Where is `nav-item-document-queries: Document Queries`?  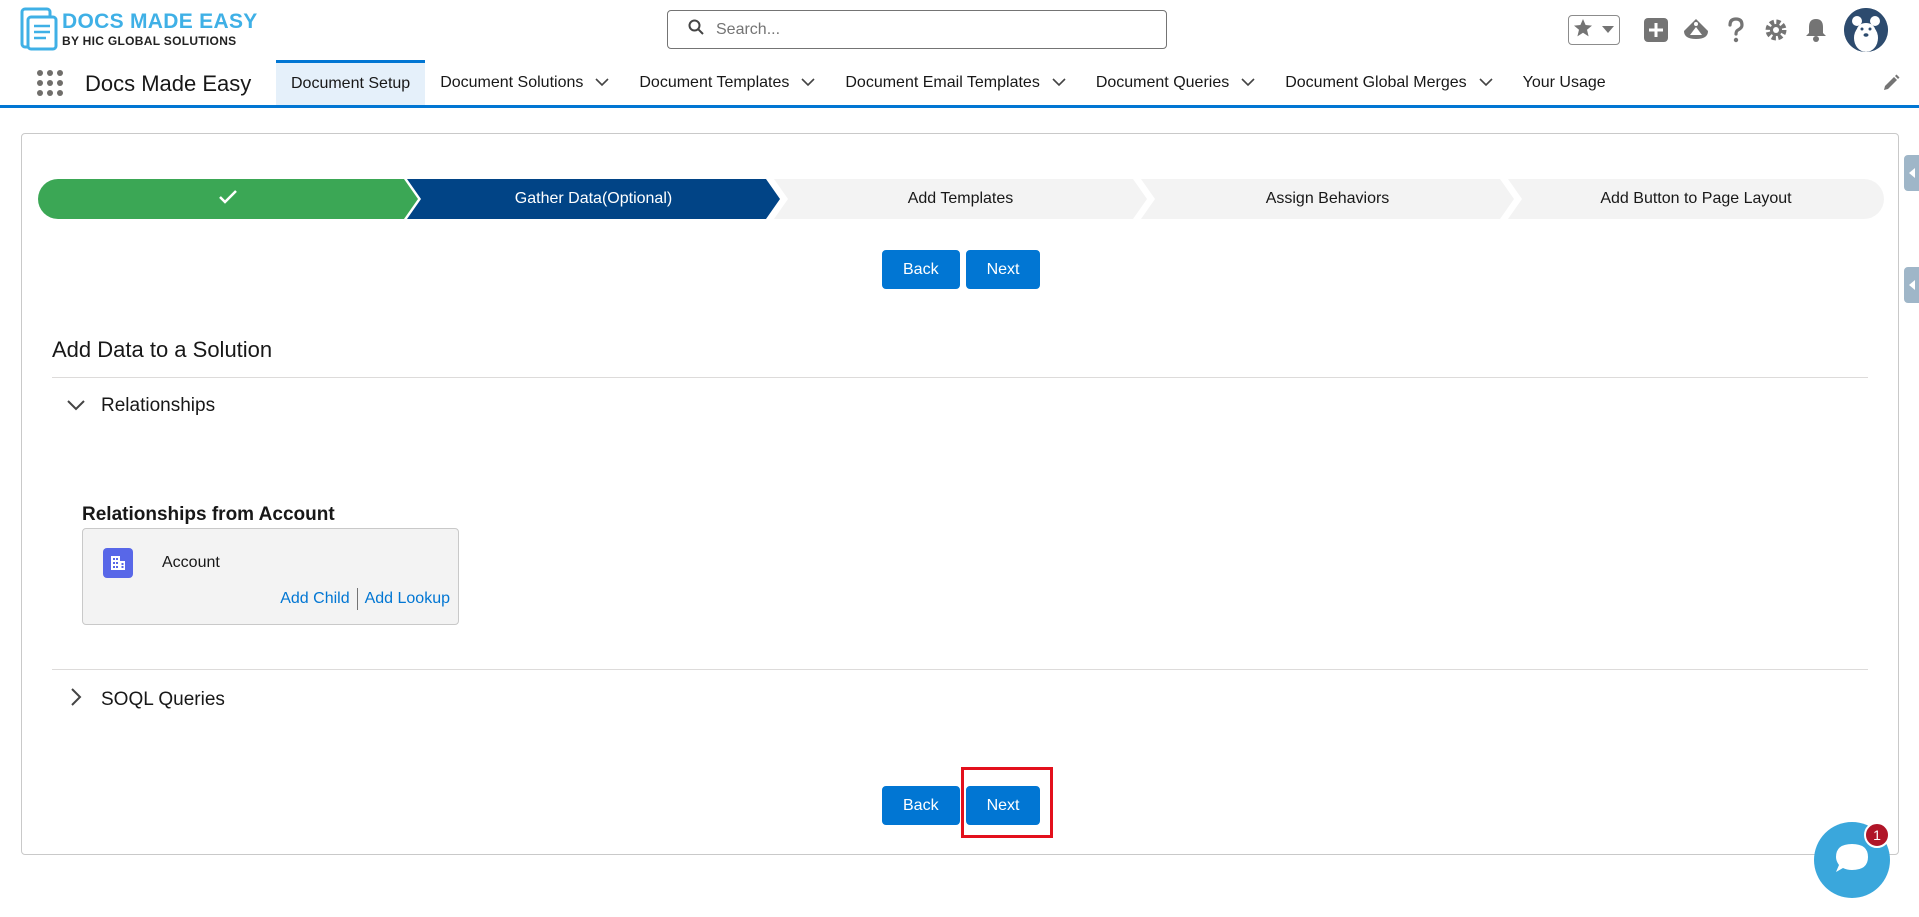
nav-item-document-queries: Document Queries is located at coordinates (1175, 82).